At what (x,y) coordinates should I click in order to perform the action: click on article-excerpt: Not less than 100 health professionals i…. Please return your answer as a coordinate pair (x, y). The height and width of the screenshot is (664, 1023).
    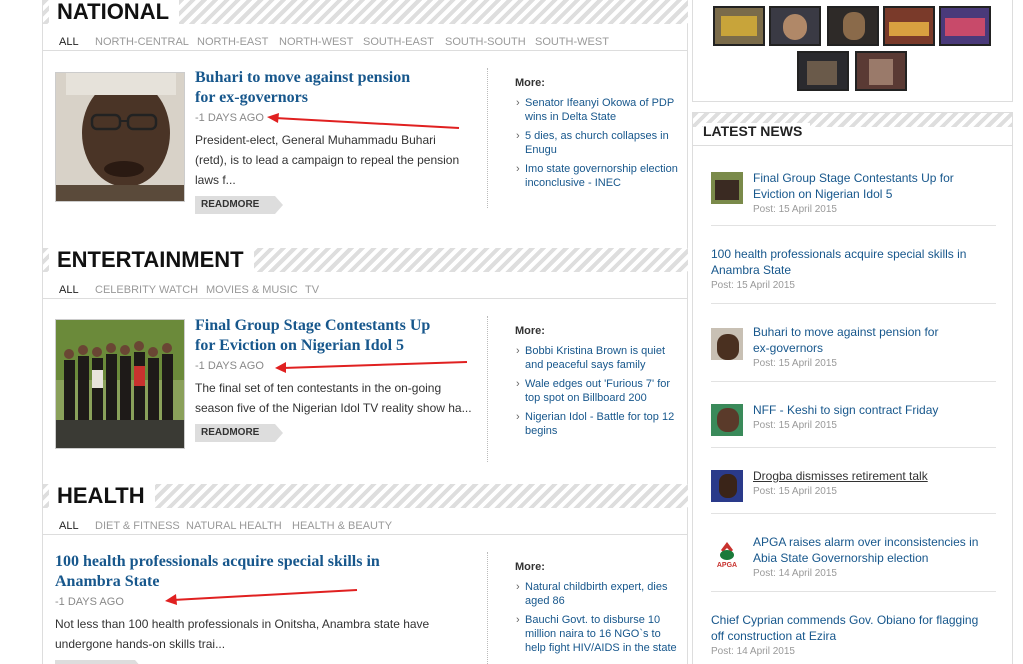
    Looking at the image, I should click on (242, 634).